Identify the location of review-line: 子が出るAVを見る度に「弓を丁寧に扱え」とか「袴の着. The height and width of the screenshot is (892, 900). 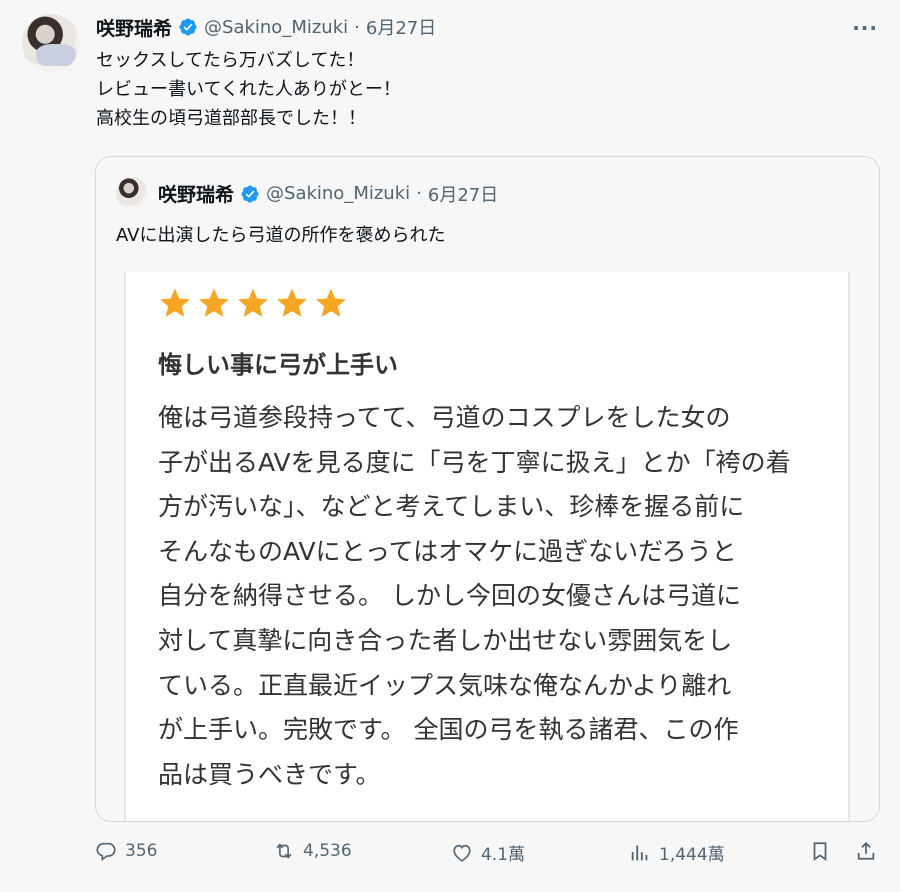
(474, 462).